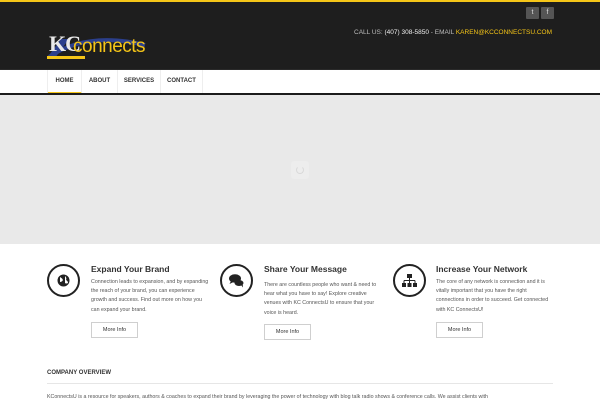  Describe the element at coordinates (368, 32) in the screenshot. I see `call-label: CALL US:` at that location.